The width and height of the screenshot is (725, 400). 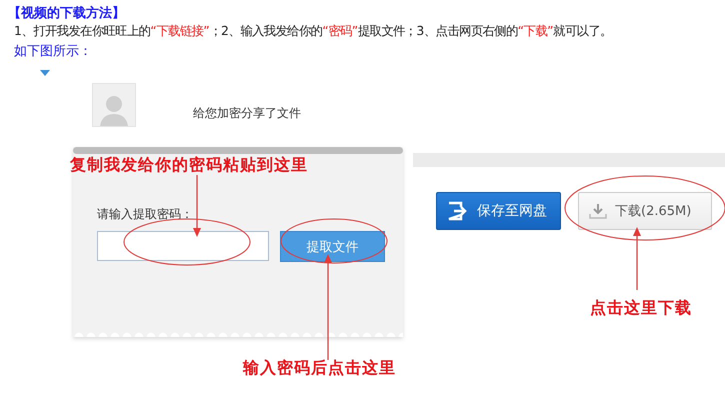 What do you see at coordinates (332, 246) in the screenshot?
I see `extract-button: 提取文件` at bounding box center [332, 246].